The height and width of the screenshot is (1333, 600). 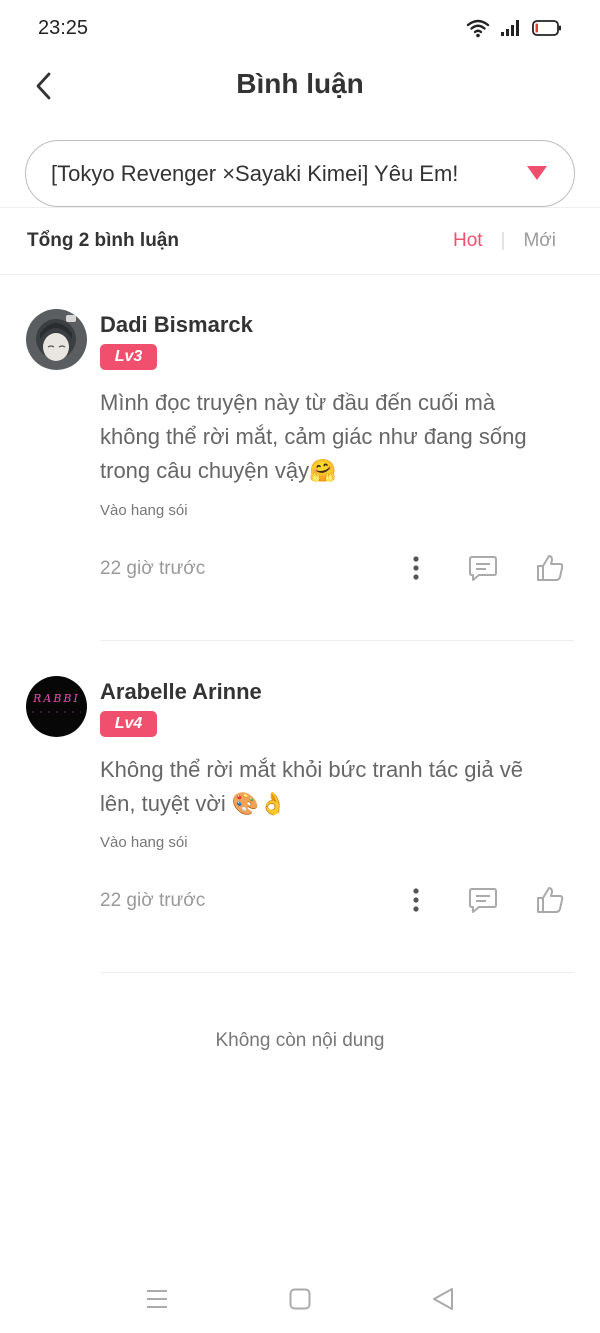 What do you see at coordinates (128, 724) in the screenshot?
I see `level-badge: Lv4` at bounding box center [128, 724].